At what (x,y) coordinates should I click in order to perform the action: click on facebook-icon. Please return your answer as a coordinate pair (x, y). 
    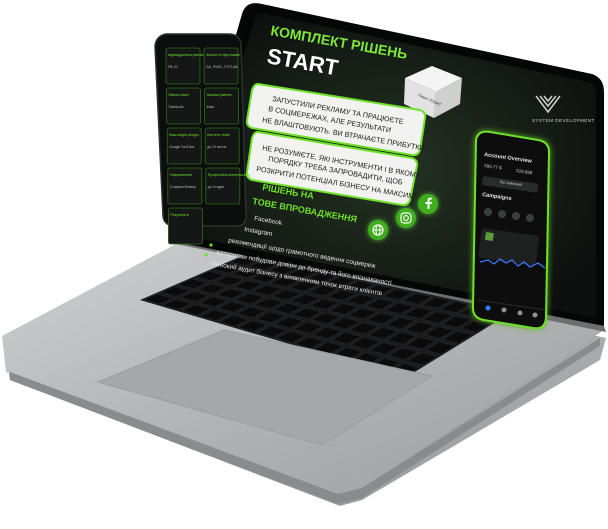
    Looking at the image, I should click on (428, 204).